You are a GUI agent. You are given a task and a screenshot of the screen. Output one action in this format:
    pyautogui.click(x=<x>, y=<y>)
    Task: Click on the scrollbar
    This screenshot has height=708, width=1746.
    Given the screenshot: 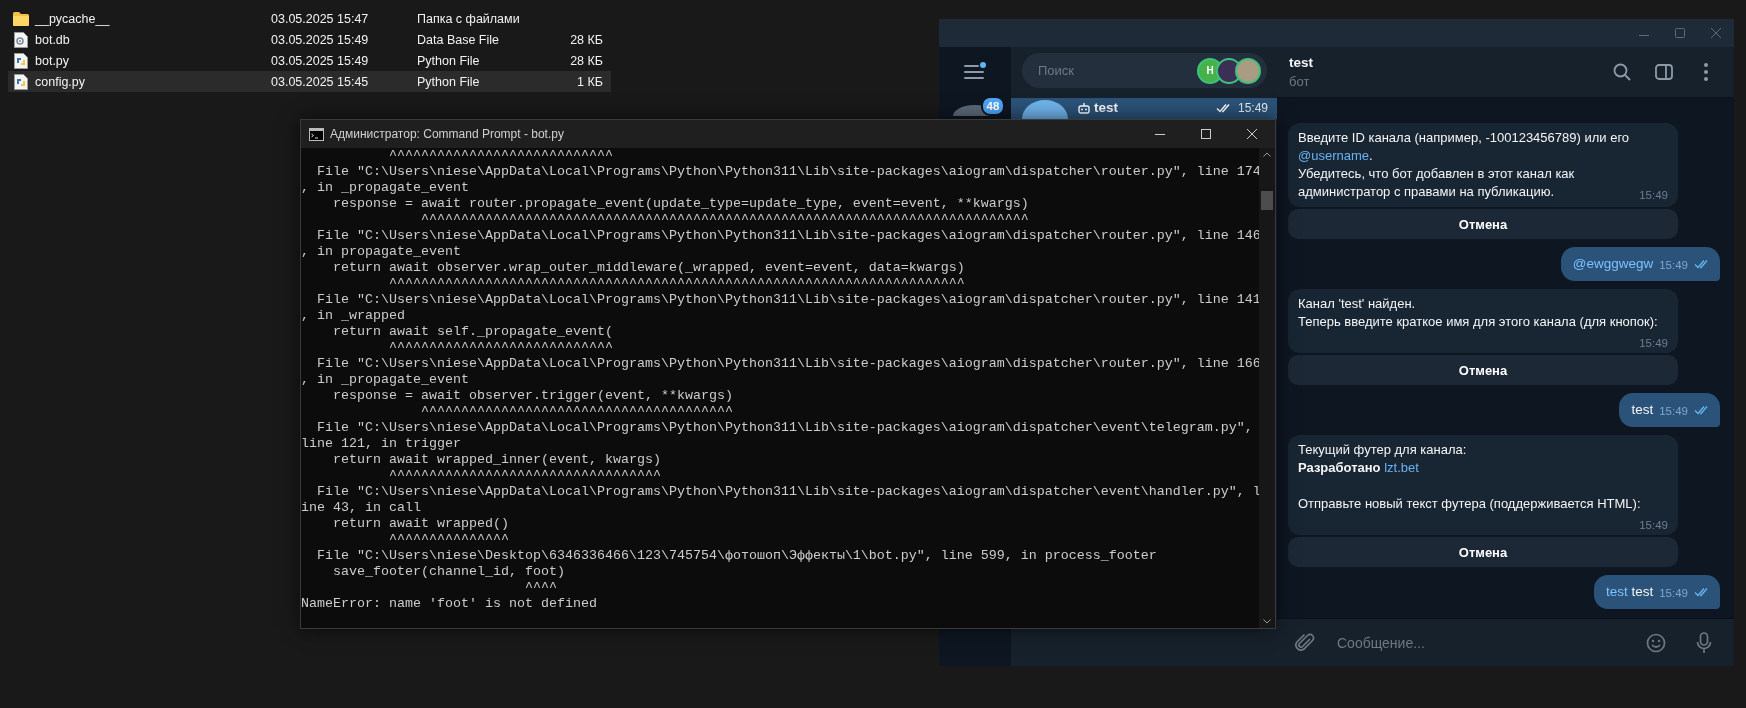 What is the action you would take?
    pyautogui.click(x=1267, y=388)
    